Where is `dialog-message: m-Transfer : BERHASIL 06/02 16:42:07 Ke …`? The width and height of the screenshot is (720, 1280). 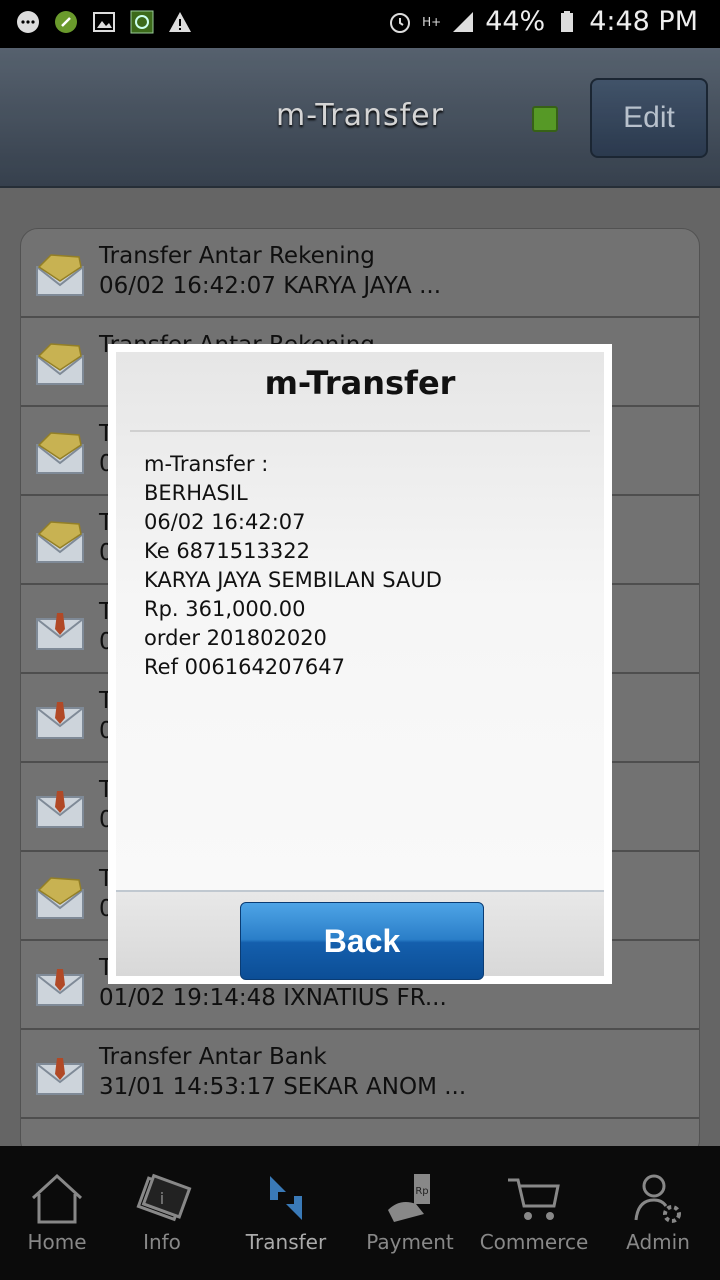
dialog-message: m-Transfer : BERHASIL 06/02 16:42:07 Ke … is located at coordinates (293, 566).